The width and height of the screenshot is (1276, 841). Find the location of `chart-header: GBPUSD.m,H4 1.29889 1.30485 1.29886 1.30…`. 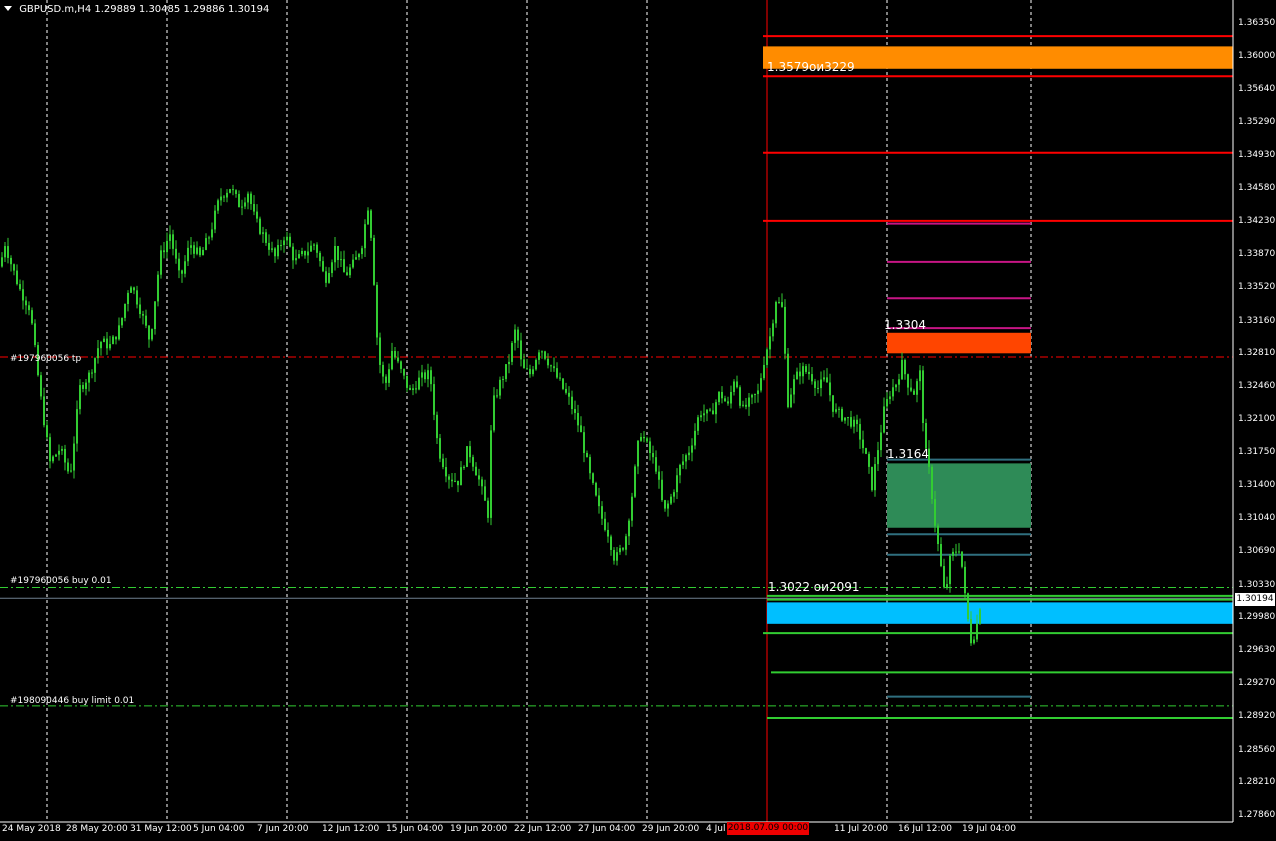

chart-header: GBPUSD.m,H4 1.29889 1.30485 1.29886 1.30… is located at coordinates (136, 9).